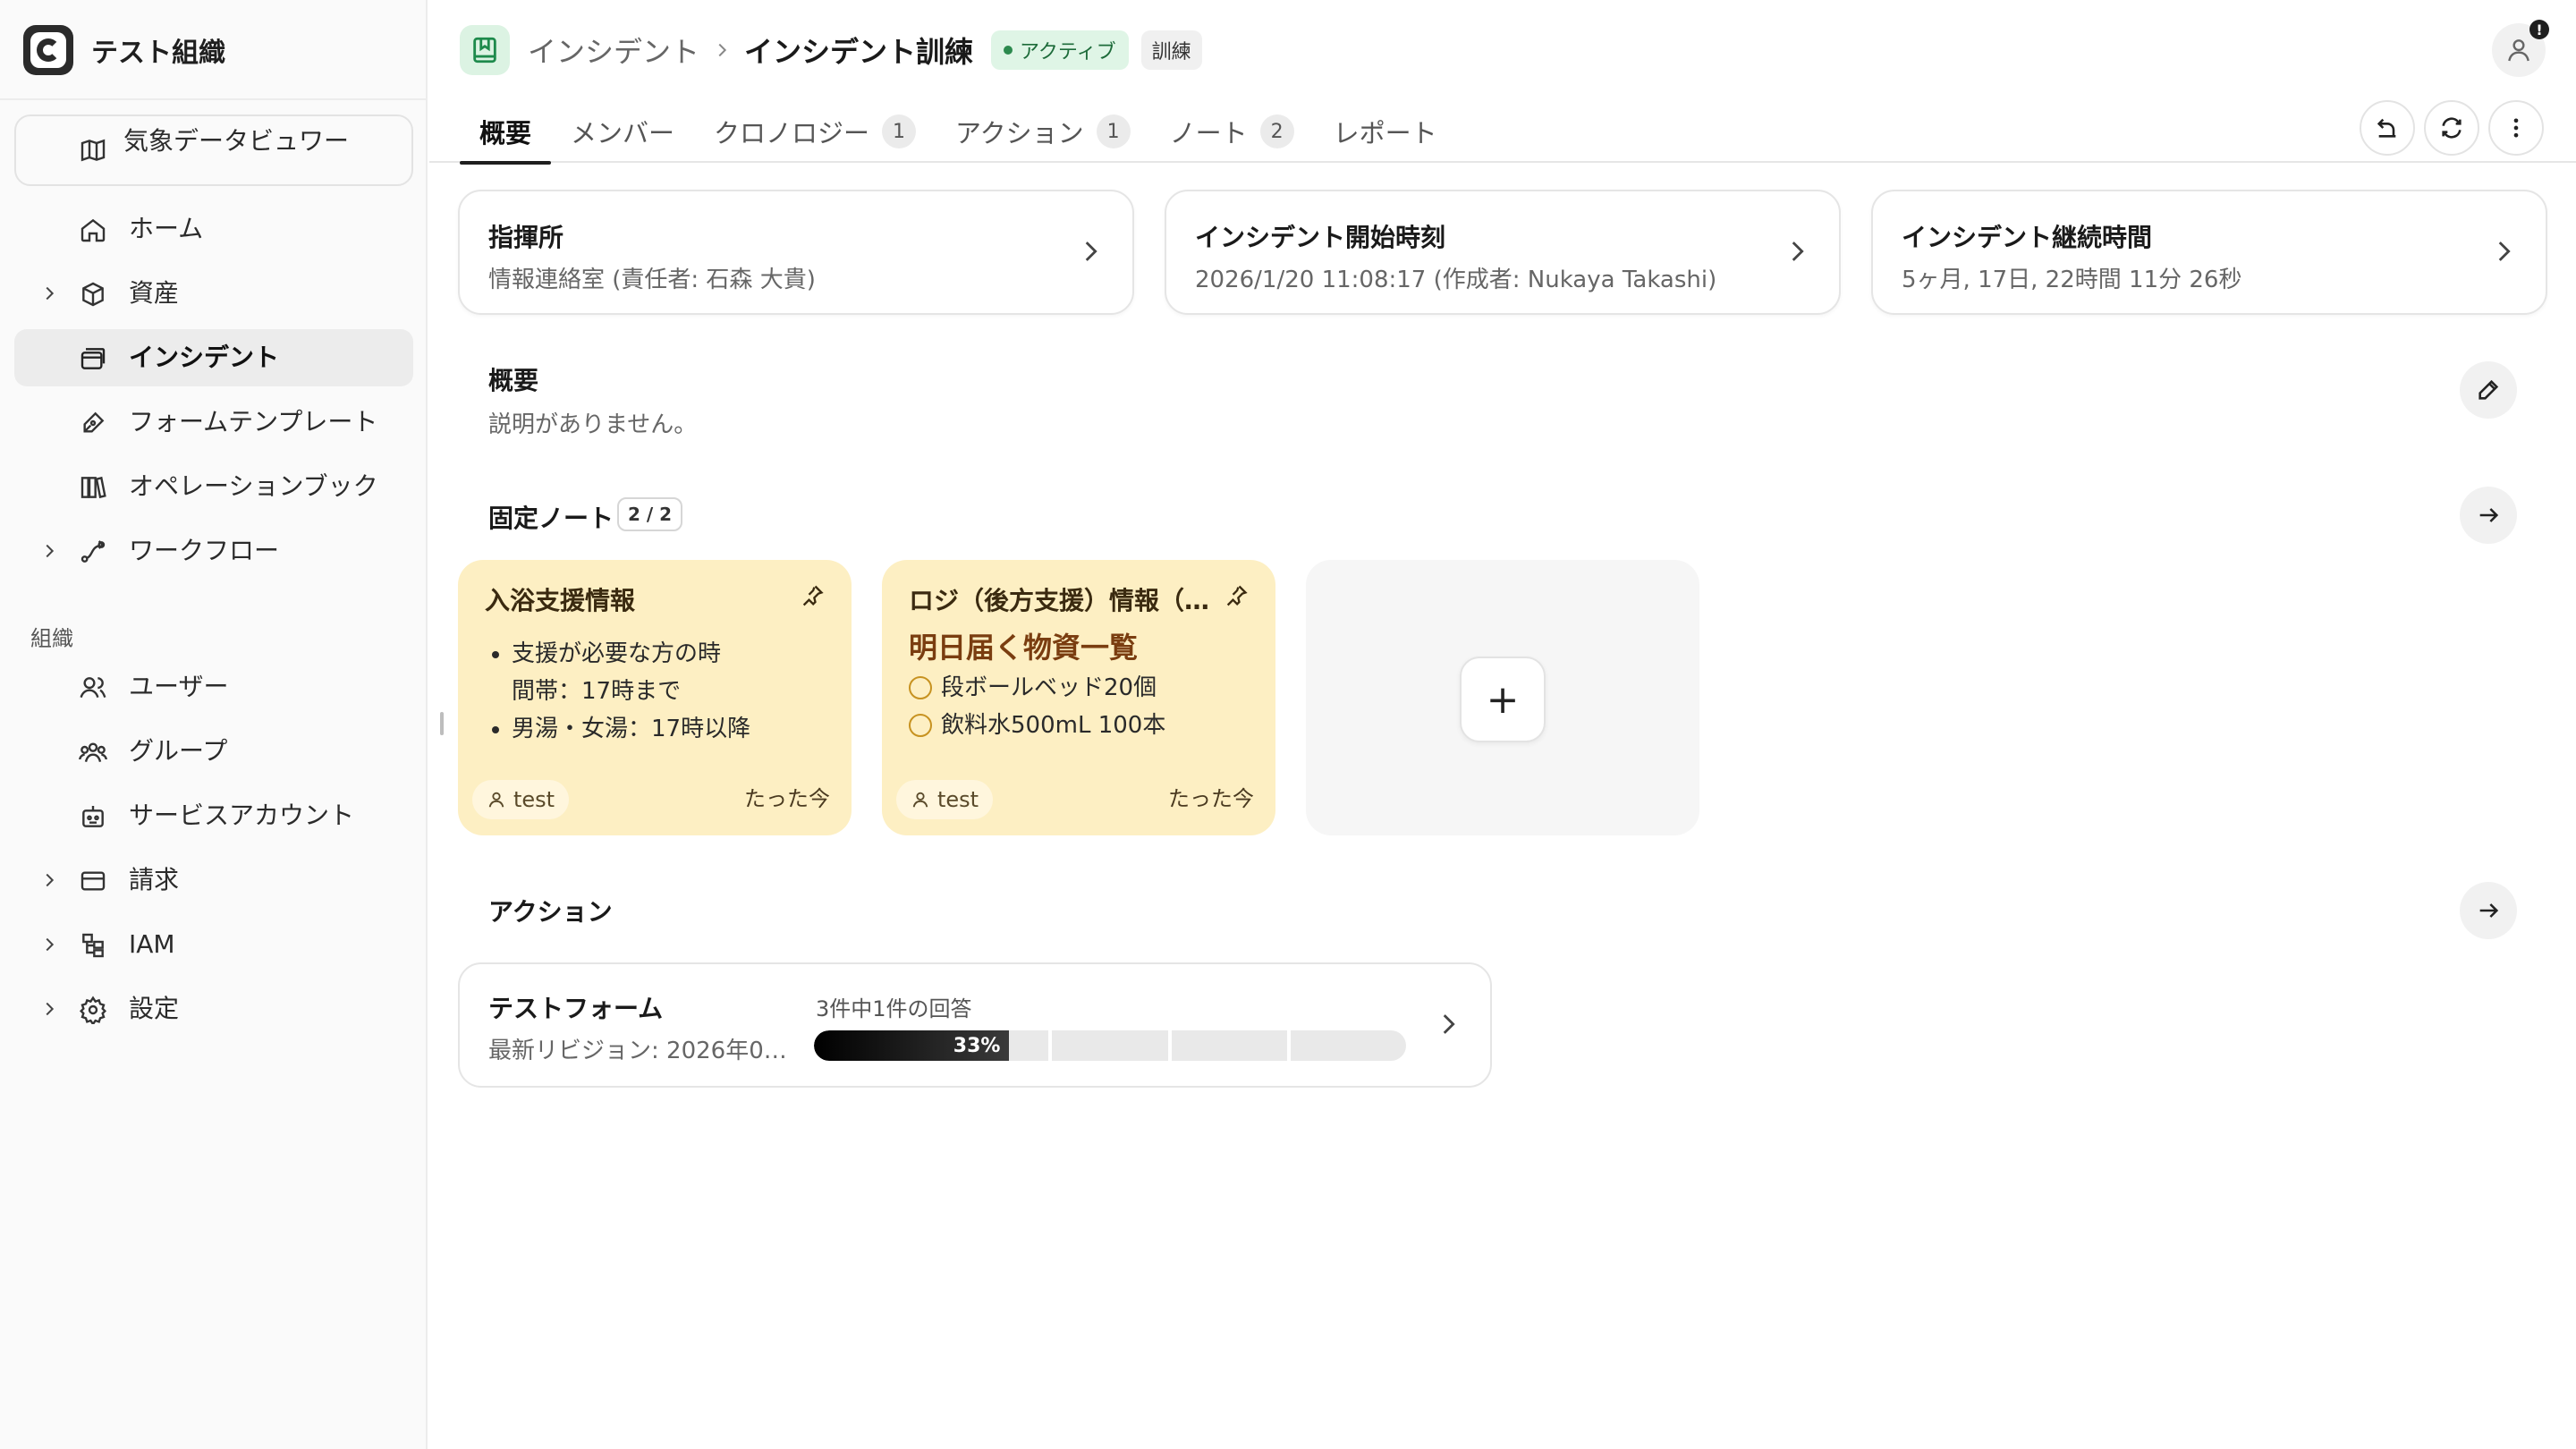 Image resolution: width=2576 pixels, height=1449 pixels. What do you see at coordinates (2488, 390) in the screenshot?
I see `edit-overview-button` at bounding box center [2488, 390].